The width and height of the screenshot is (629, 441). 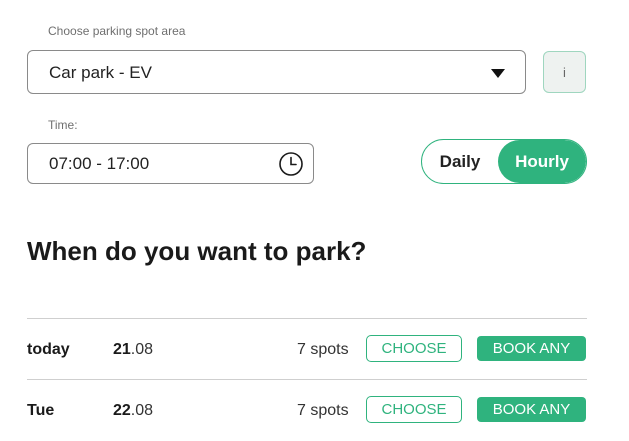 I want to click on day-row: Tue 22.08 7 spots CHOOSE BOOK ANY, so click(x=307, y=411).